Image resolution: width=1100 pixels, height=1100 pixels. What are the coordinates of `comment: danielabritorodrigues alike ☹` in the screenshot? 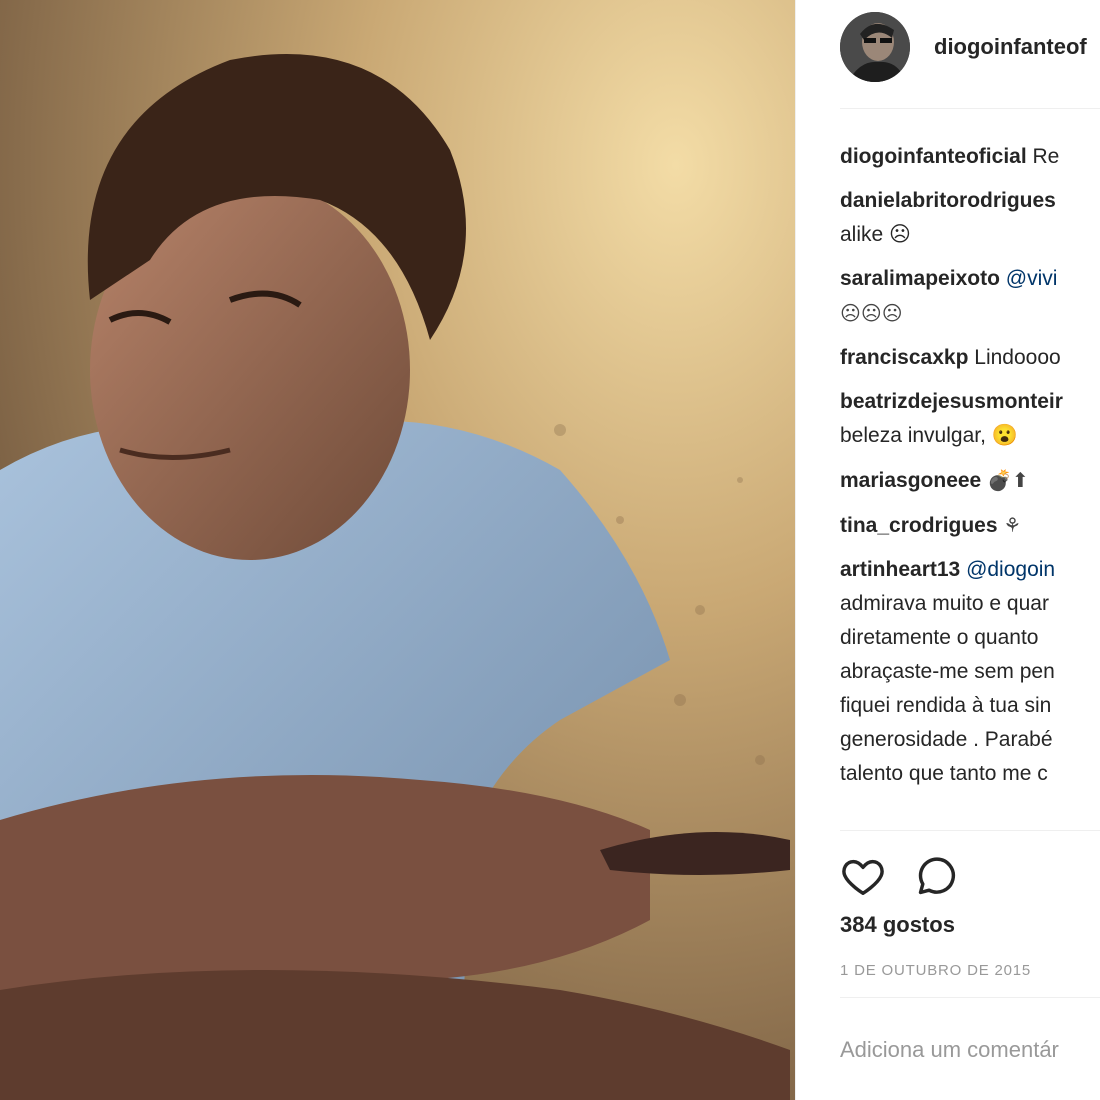 It's located at (970, 218).